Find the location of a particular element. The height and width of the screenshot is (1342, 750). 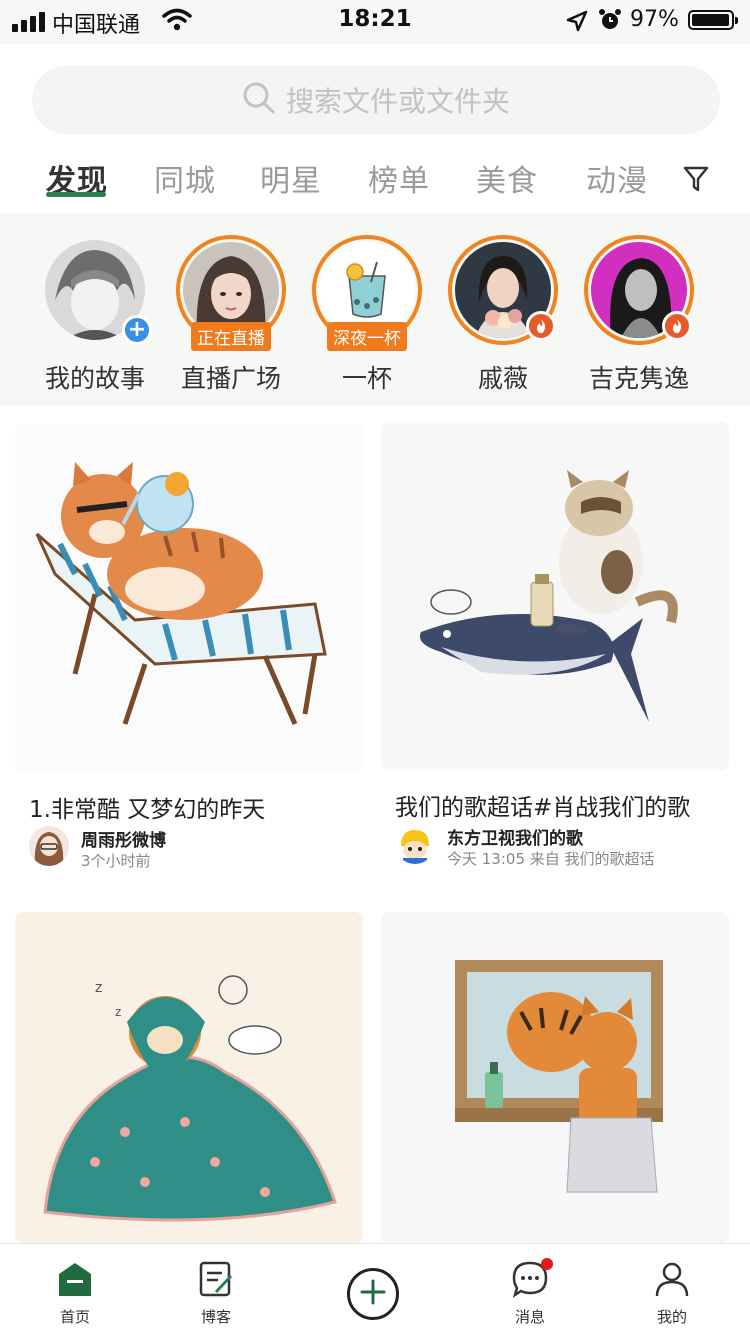

feed-card: z z is located at coordinates (189, 1077).